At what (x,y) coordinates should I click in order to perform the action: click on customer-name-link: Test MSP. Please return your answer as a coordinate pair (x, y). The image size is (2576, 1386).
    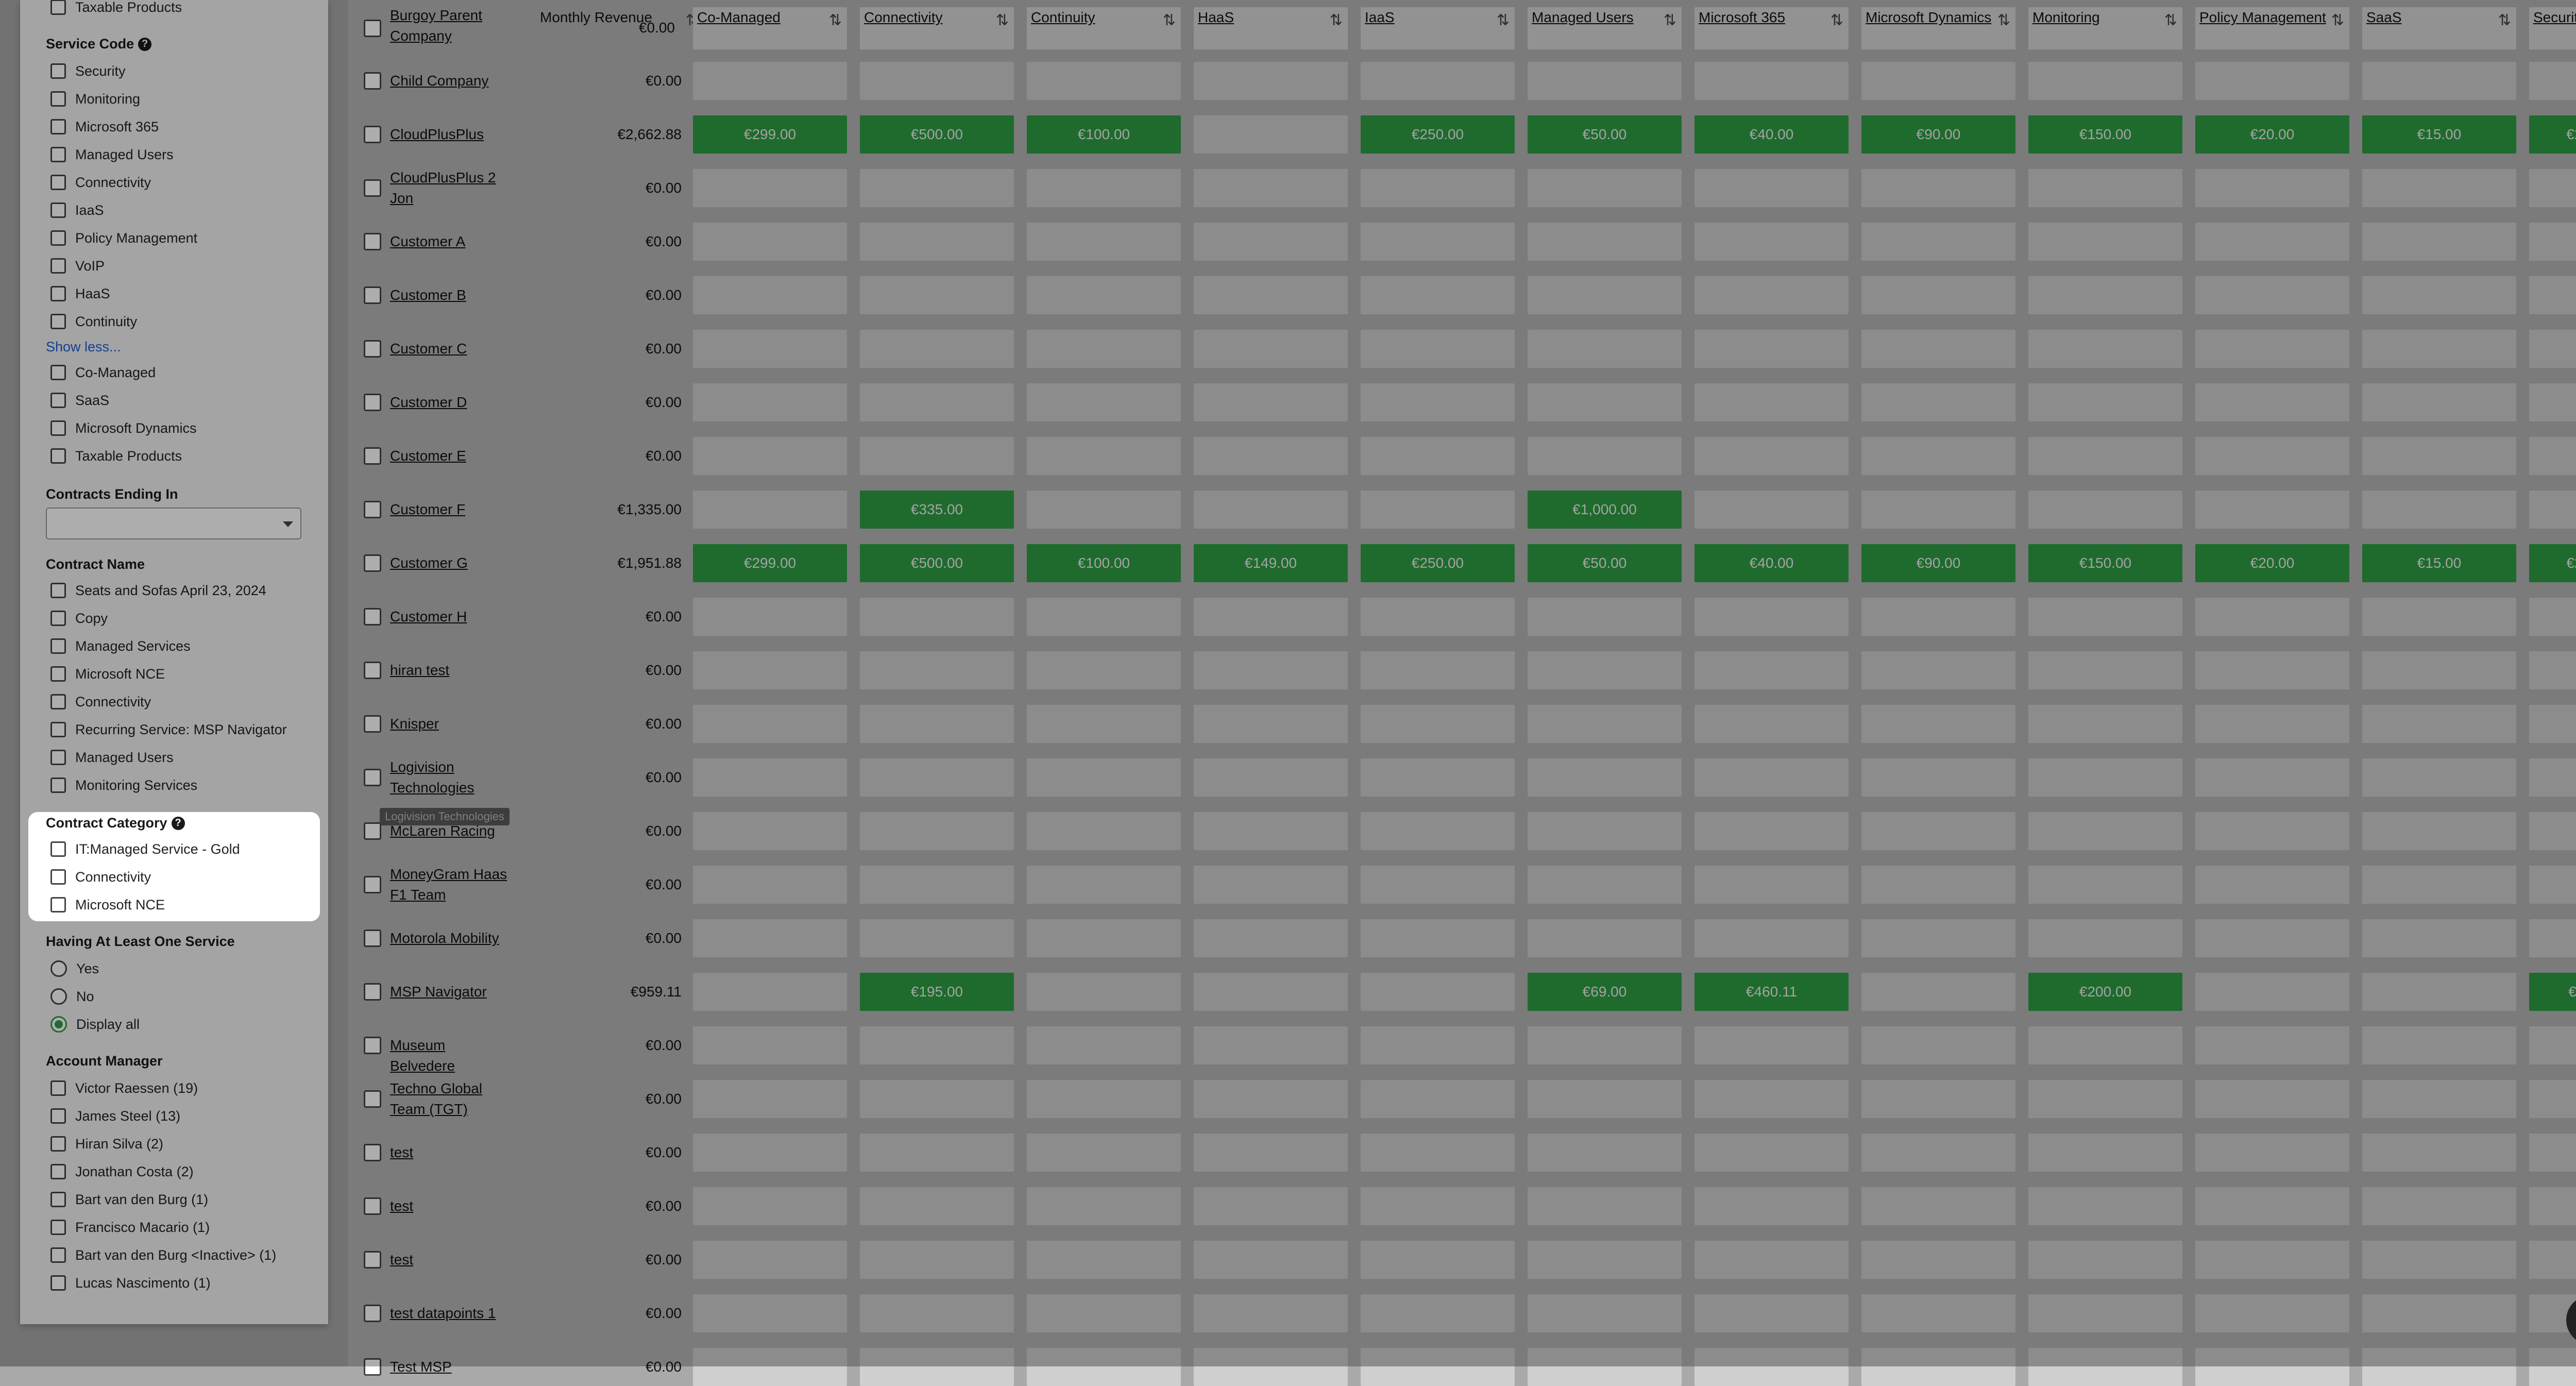
    Looking at the image, I should click on (449, 1367).